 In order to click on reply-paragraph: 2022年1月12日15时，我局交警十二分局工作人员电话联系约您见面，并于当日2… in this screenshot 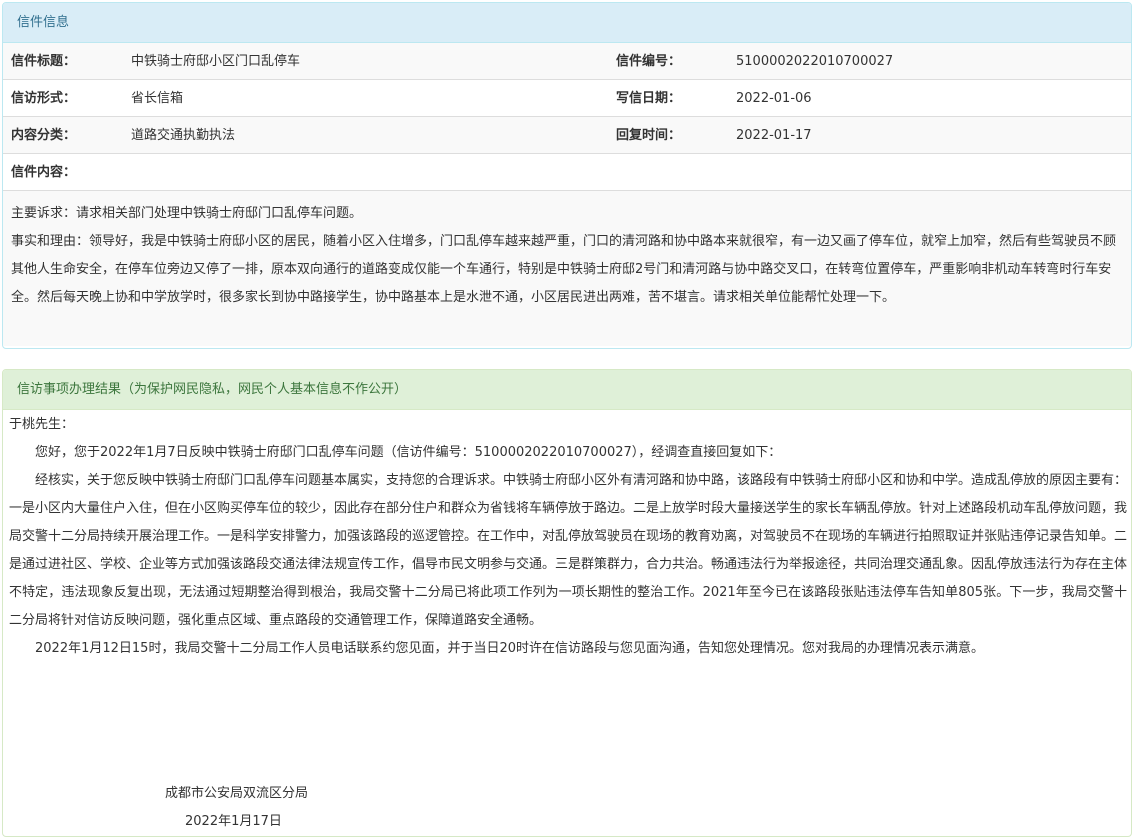, I will do `click(509, 648)`.